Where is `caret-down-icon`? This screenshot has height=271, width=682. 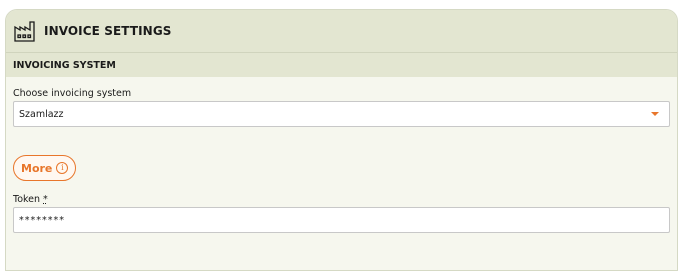 caret-down-icon is located at coordinates (655, 114).